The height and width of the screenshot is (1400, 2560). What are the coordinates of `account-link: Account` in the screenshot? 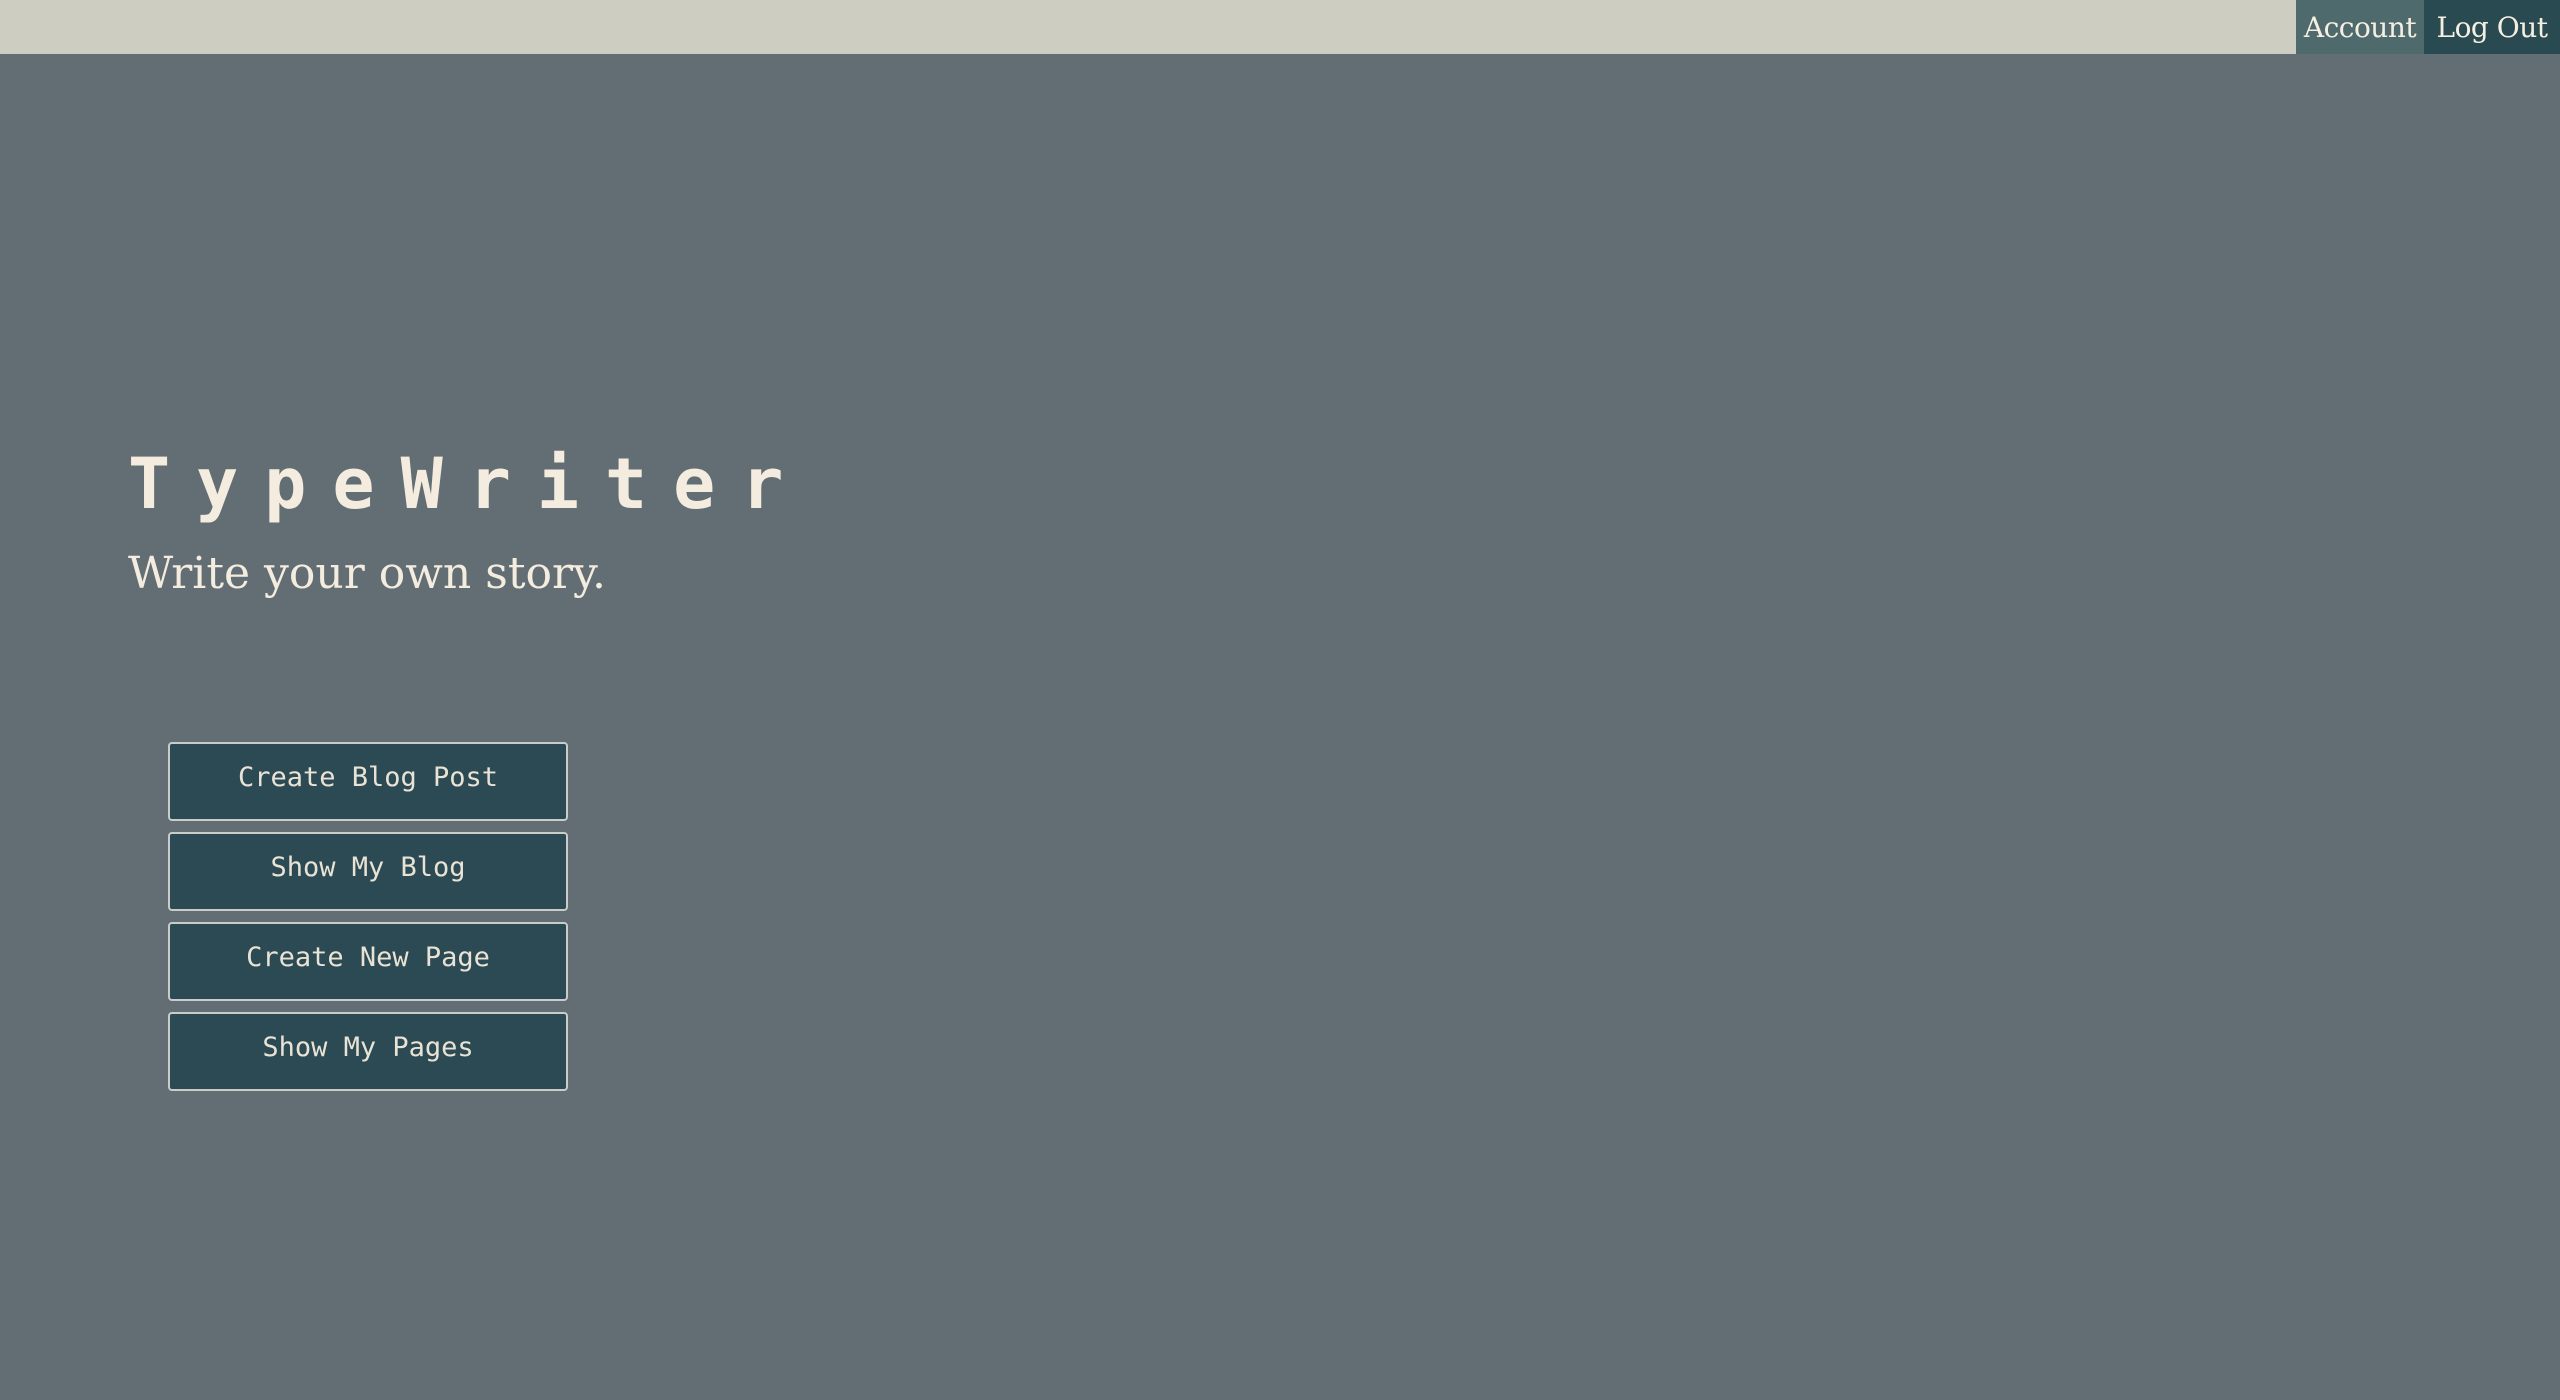 It's located at (2360, 27).